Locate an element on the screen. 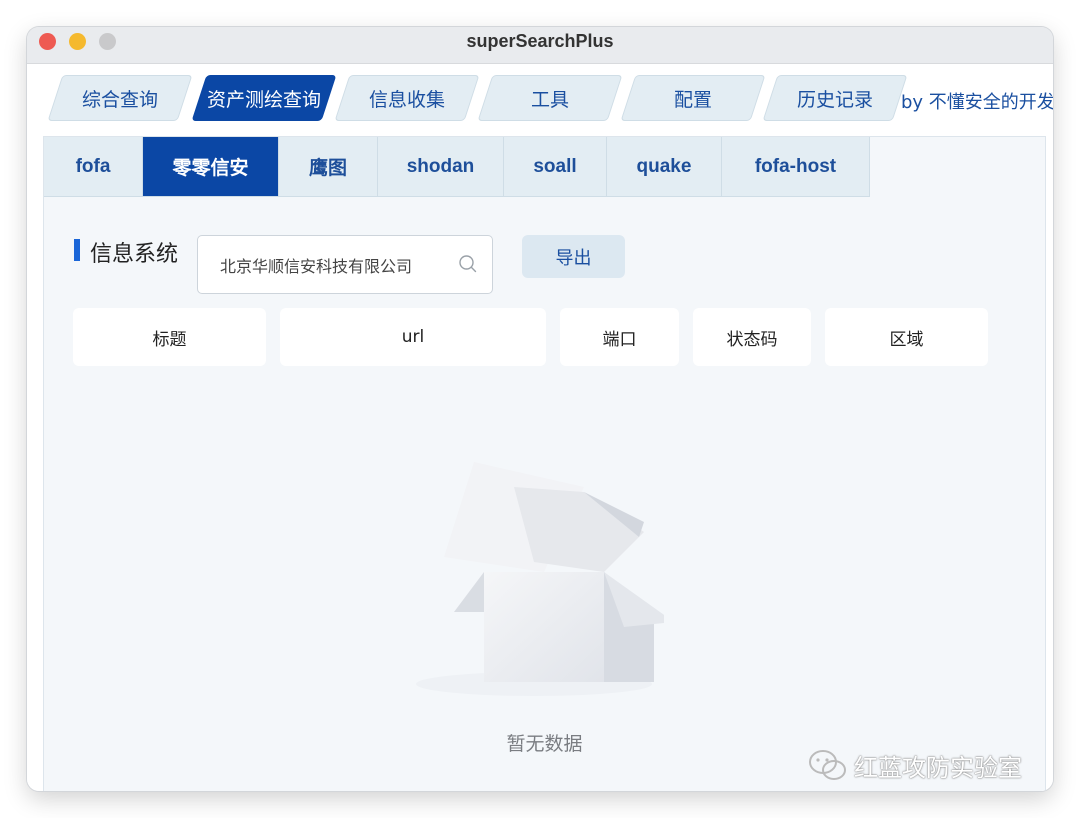 This screenshot has width=1080, height=818. tab-label: 历史记录 is located at coordinates (834, 99).